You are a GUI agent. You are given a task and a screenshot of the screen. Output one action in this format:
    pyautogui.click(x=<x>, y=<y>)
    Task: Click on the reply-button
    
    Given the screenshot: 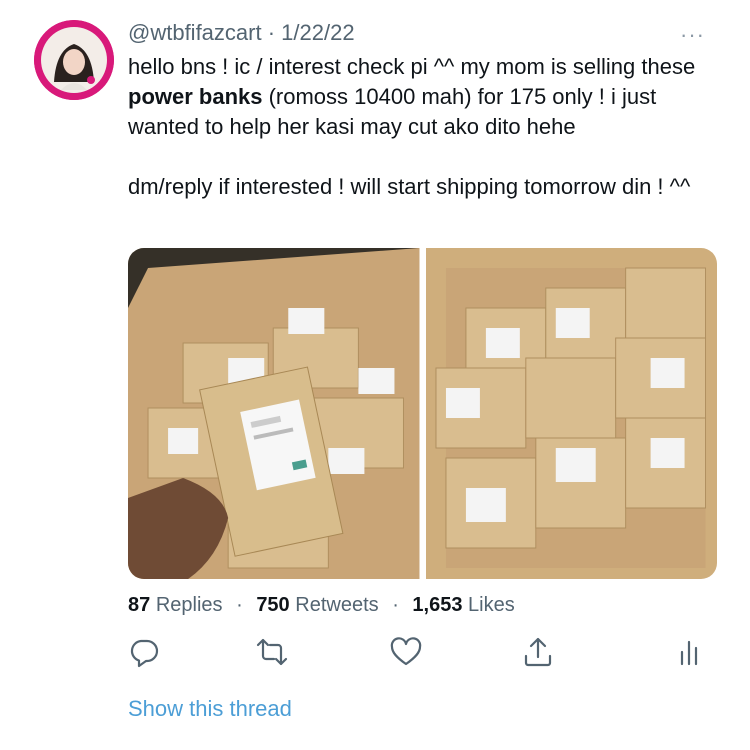 What is the action you would take?
    pyautogui.click(x=144, y=652)
    